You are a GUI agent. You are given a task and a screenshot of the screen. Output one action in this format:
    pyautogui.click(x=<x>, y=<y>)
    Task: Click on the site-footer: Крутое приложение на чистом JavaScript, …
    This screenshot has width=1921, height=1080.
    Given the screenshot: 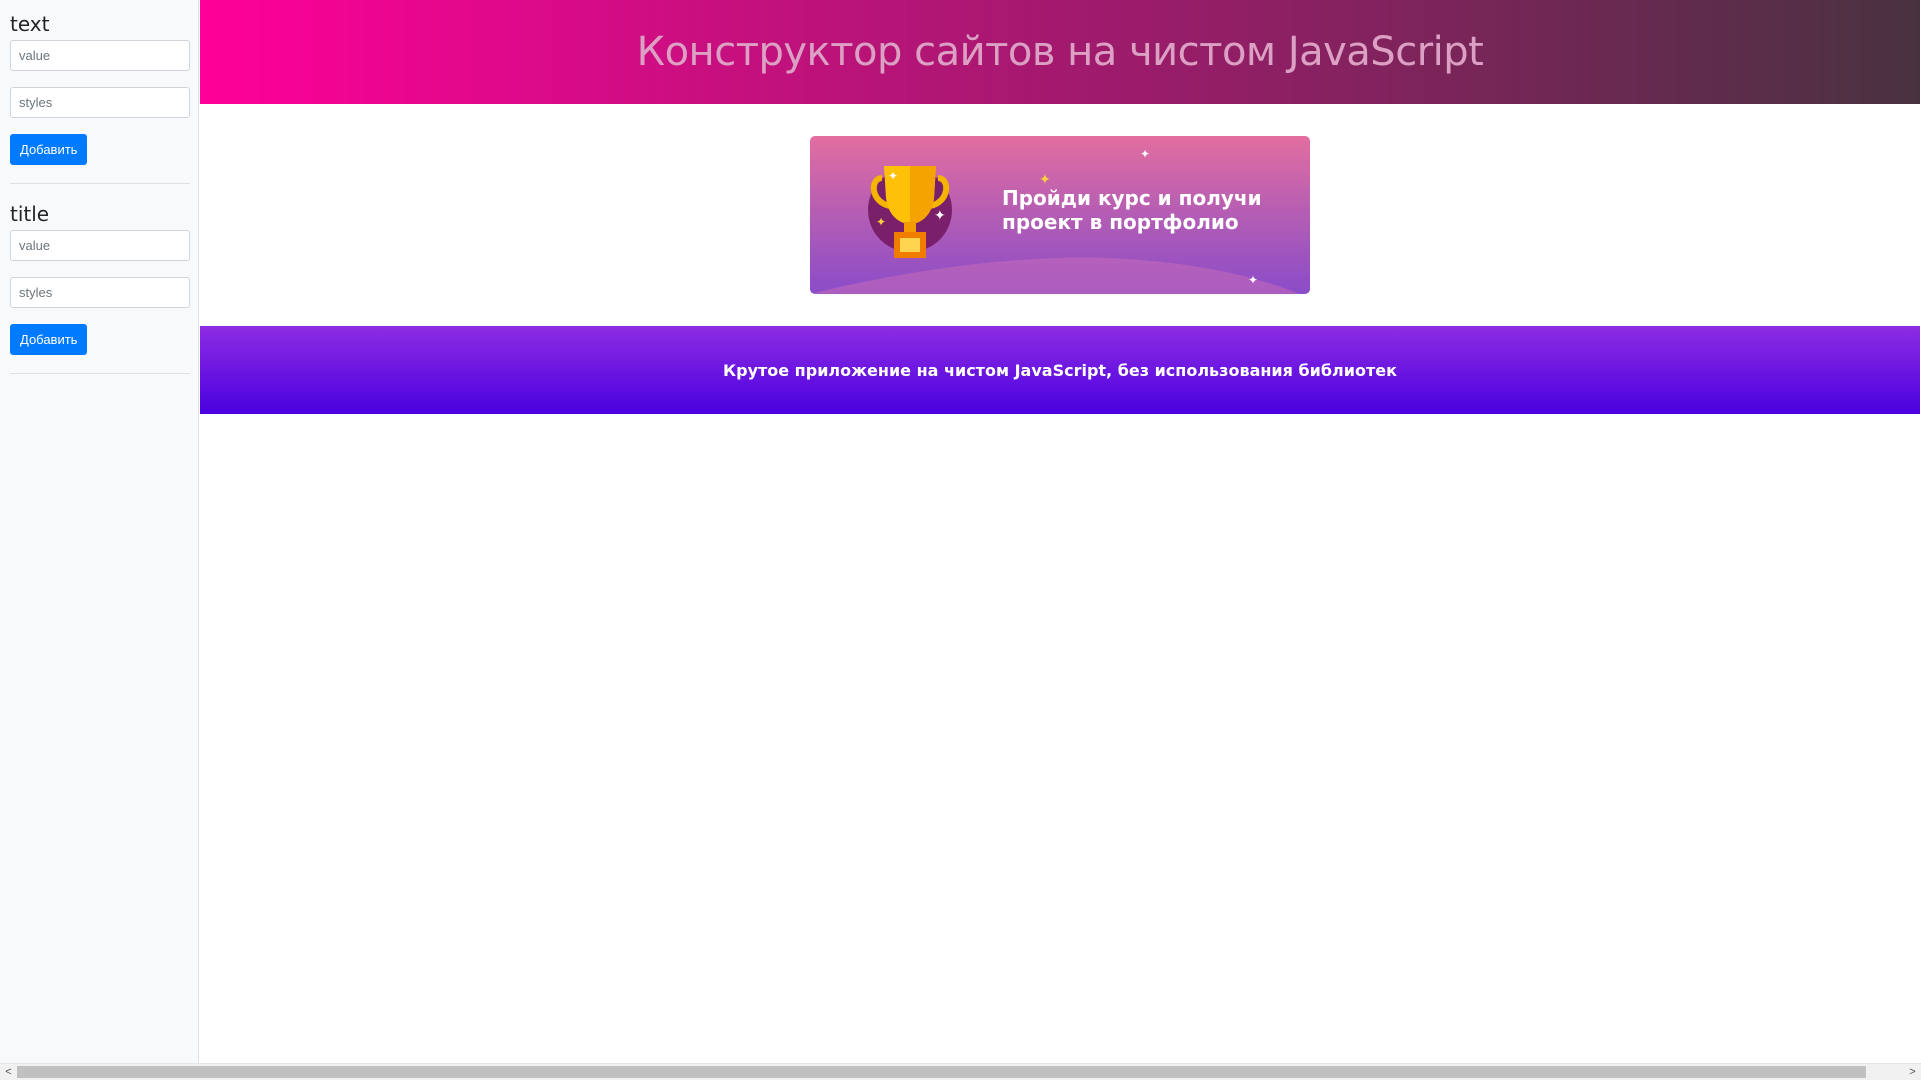 What is the action you would take?
    pyautogui.click(x=1060, y=370)
    